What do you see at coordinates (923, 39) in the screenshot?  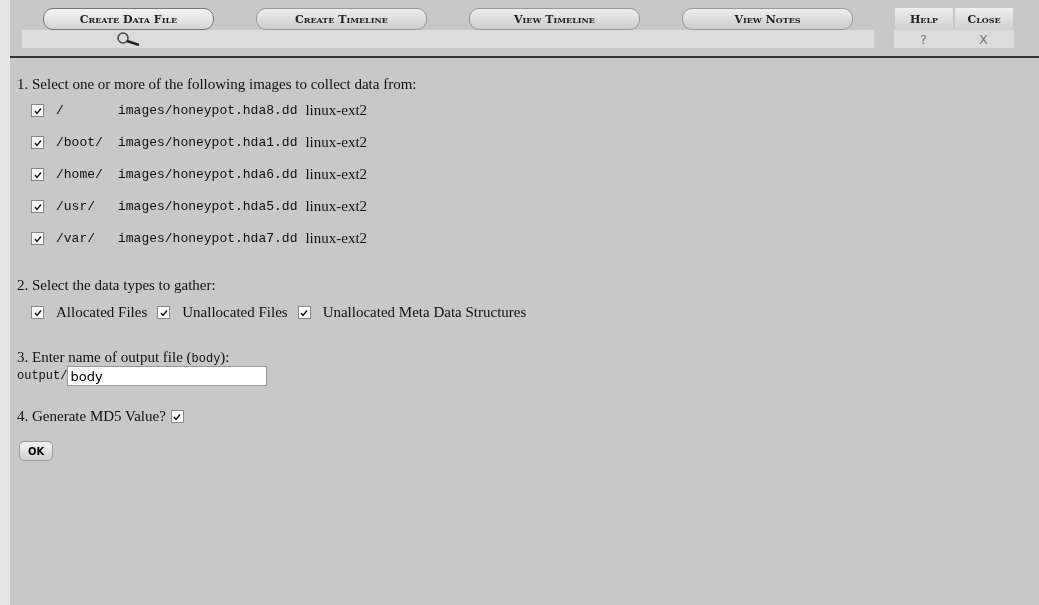 I see `glyph-icon: ?` at bounding box center [923, 39].